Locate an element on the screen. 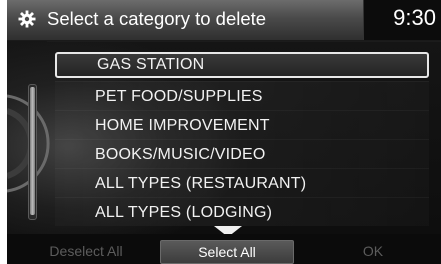  list-item-label: HOME IMPROVEMENT is located at coordinates (182, 125).